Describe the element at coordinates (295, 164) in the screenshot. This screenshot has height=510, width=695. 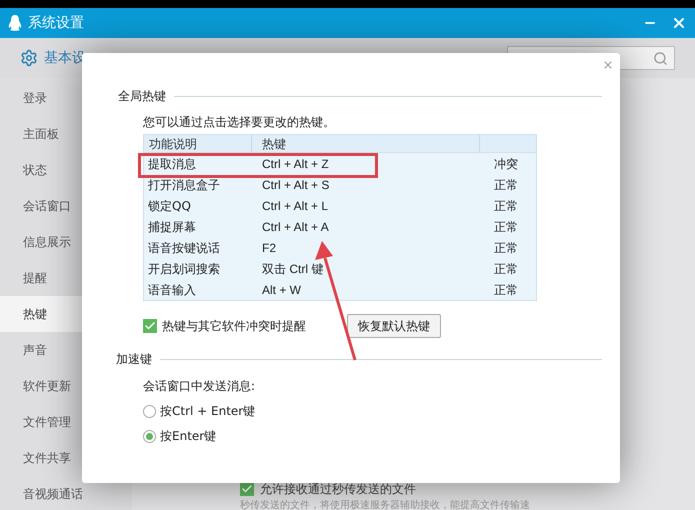
I see `table-cell-text: Ctrl + Alt + Z` at that location.